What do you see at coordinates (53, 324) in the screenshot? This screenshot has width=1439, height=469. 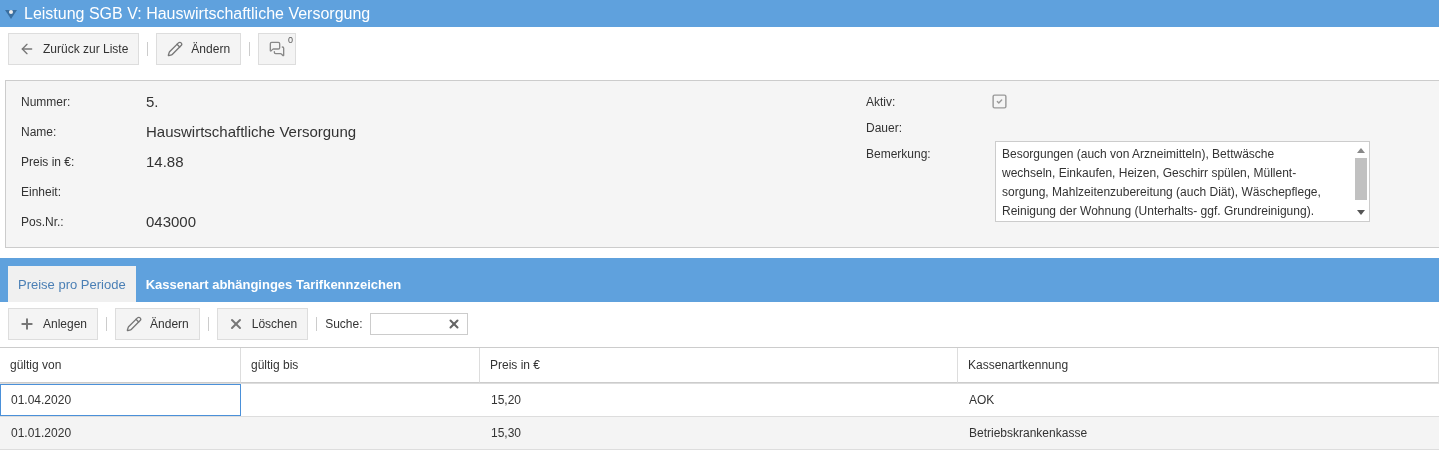 I see `add-button: Anlegen` at bounding box center [53, 324].